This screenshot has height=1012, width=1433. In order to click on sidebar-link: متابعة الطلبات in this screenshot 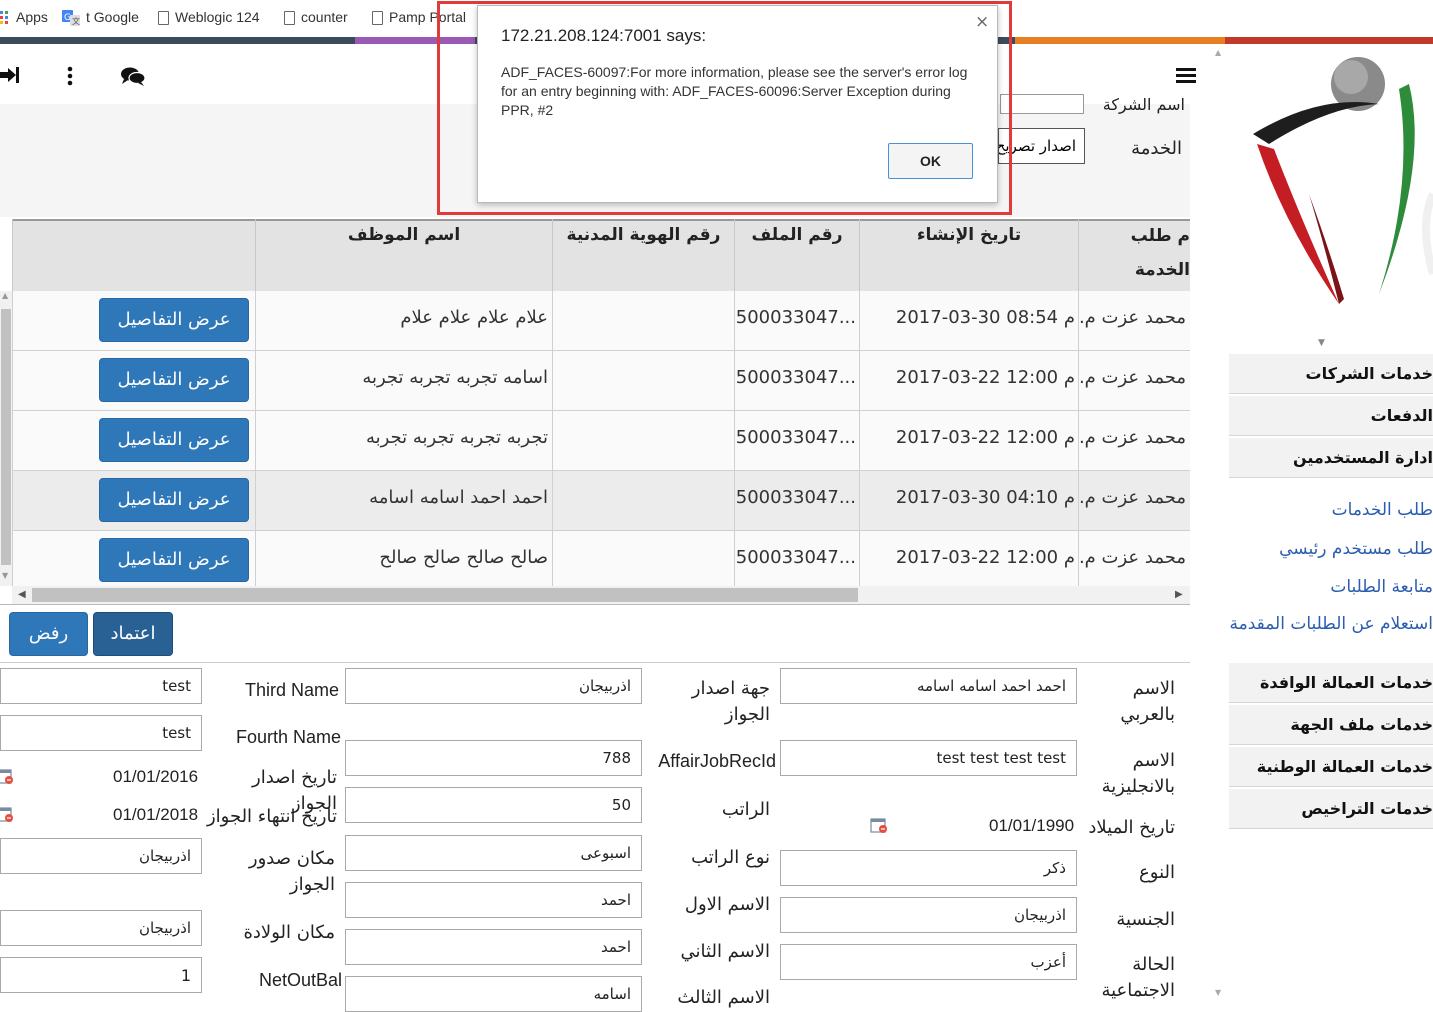, I will do `click(1331, 592)`.